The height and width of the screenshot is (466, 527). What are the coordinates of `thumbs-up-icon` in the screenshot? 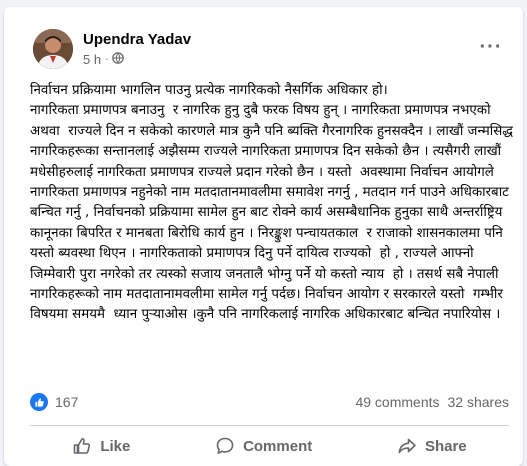 It's located at (39, 402).